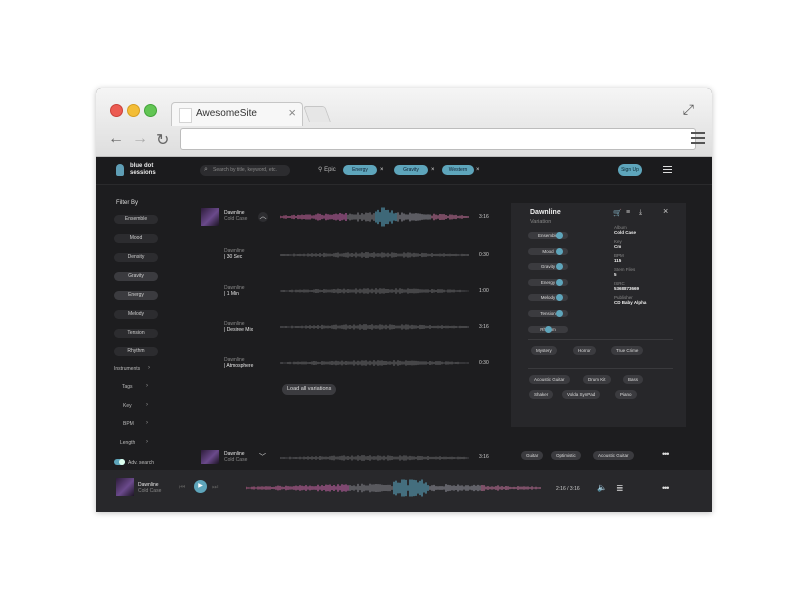 This screenshot has width=800, height=600. What do you see at coordinates (119, 462) in the screenshot?
I see `adv-search-toggle` at bounding box center [119, 462].